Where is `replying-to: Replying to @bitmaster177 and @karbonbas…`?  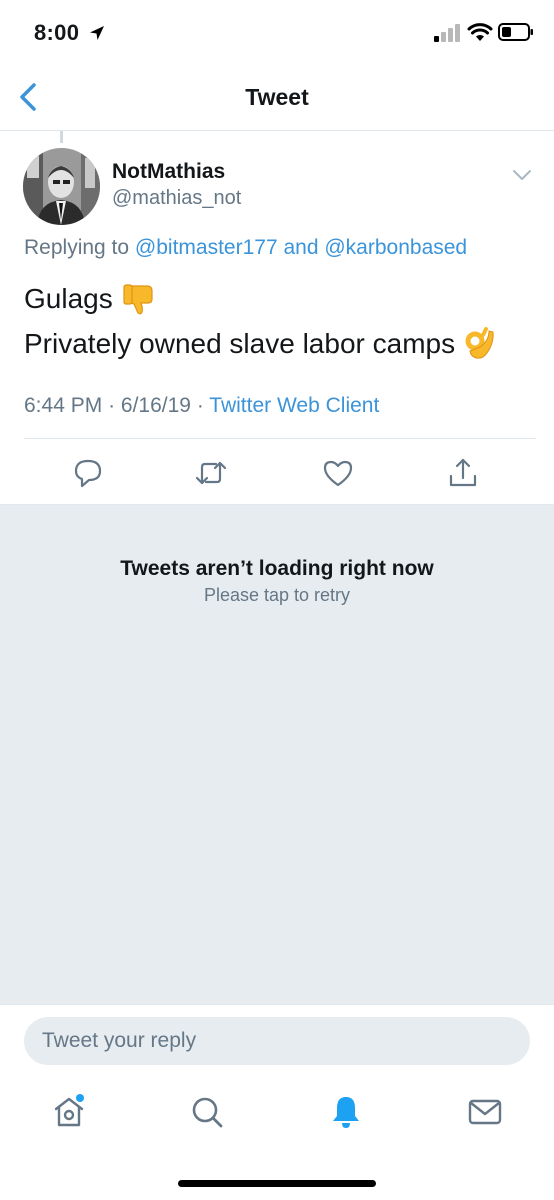
replying-to: Replying to @bitmaster177 and @karbonbas… is located at coordinates (245, 248).